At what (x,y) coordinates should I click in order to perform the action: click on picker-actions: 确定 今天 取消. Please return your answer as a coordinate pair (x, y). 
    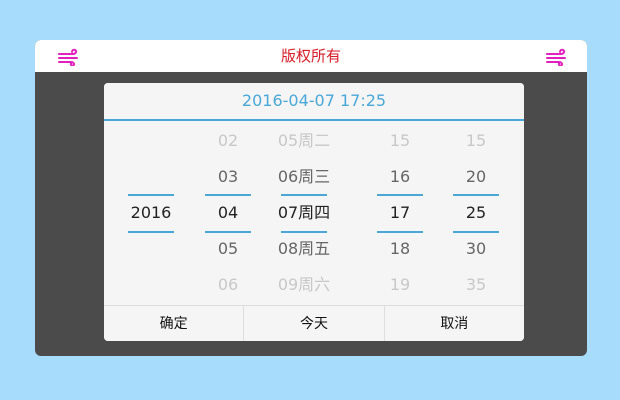
    Looking at the image, I should click on (314, 323).